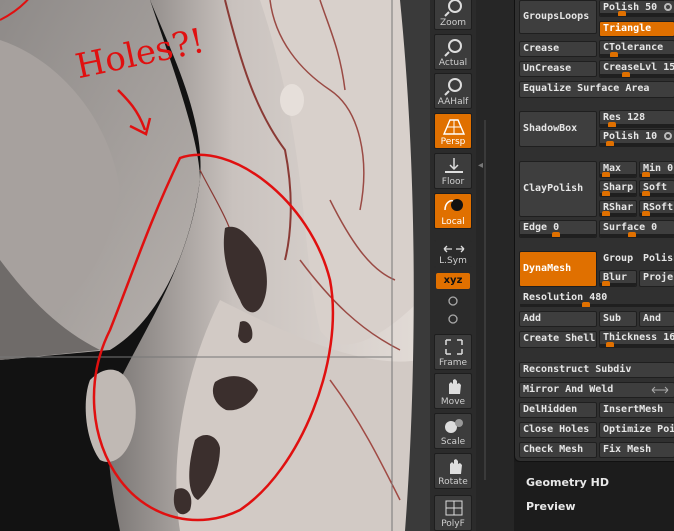  I want to click on crease-button: Crease, so click(558, 49).